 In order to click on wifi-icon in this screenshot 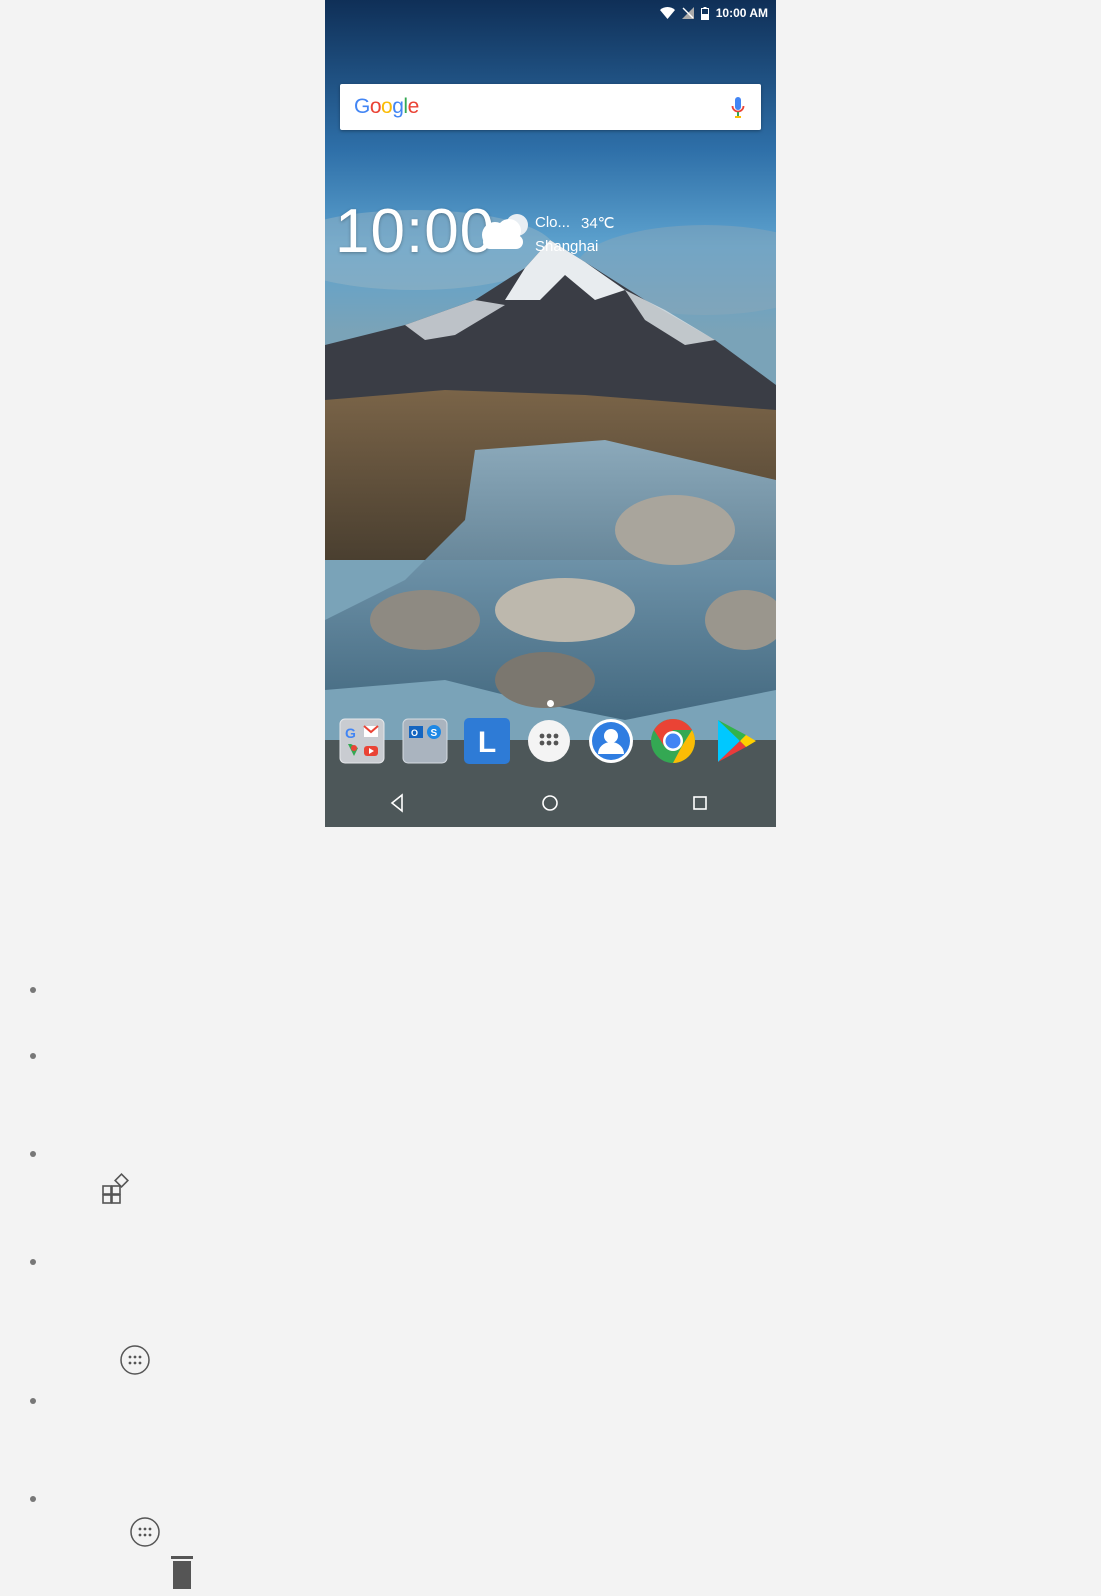, I will do `click(667, 13)`.